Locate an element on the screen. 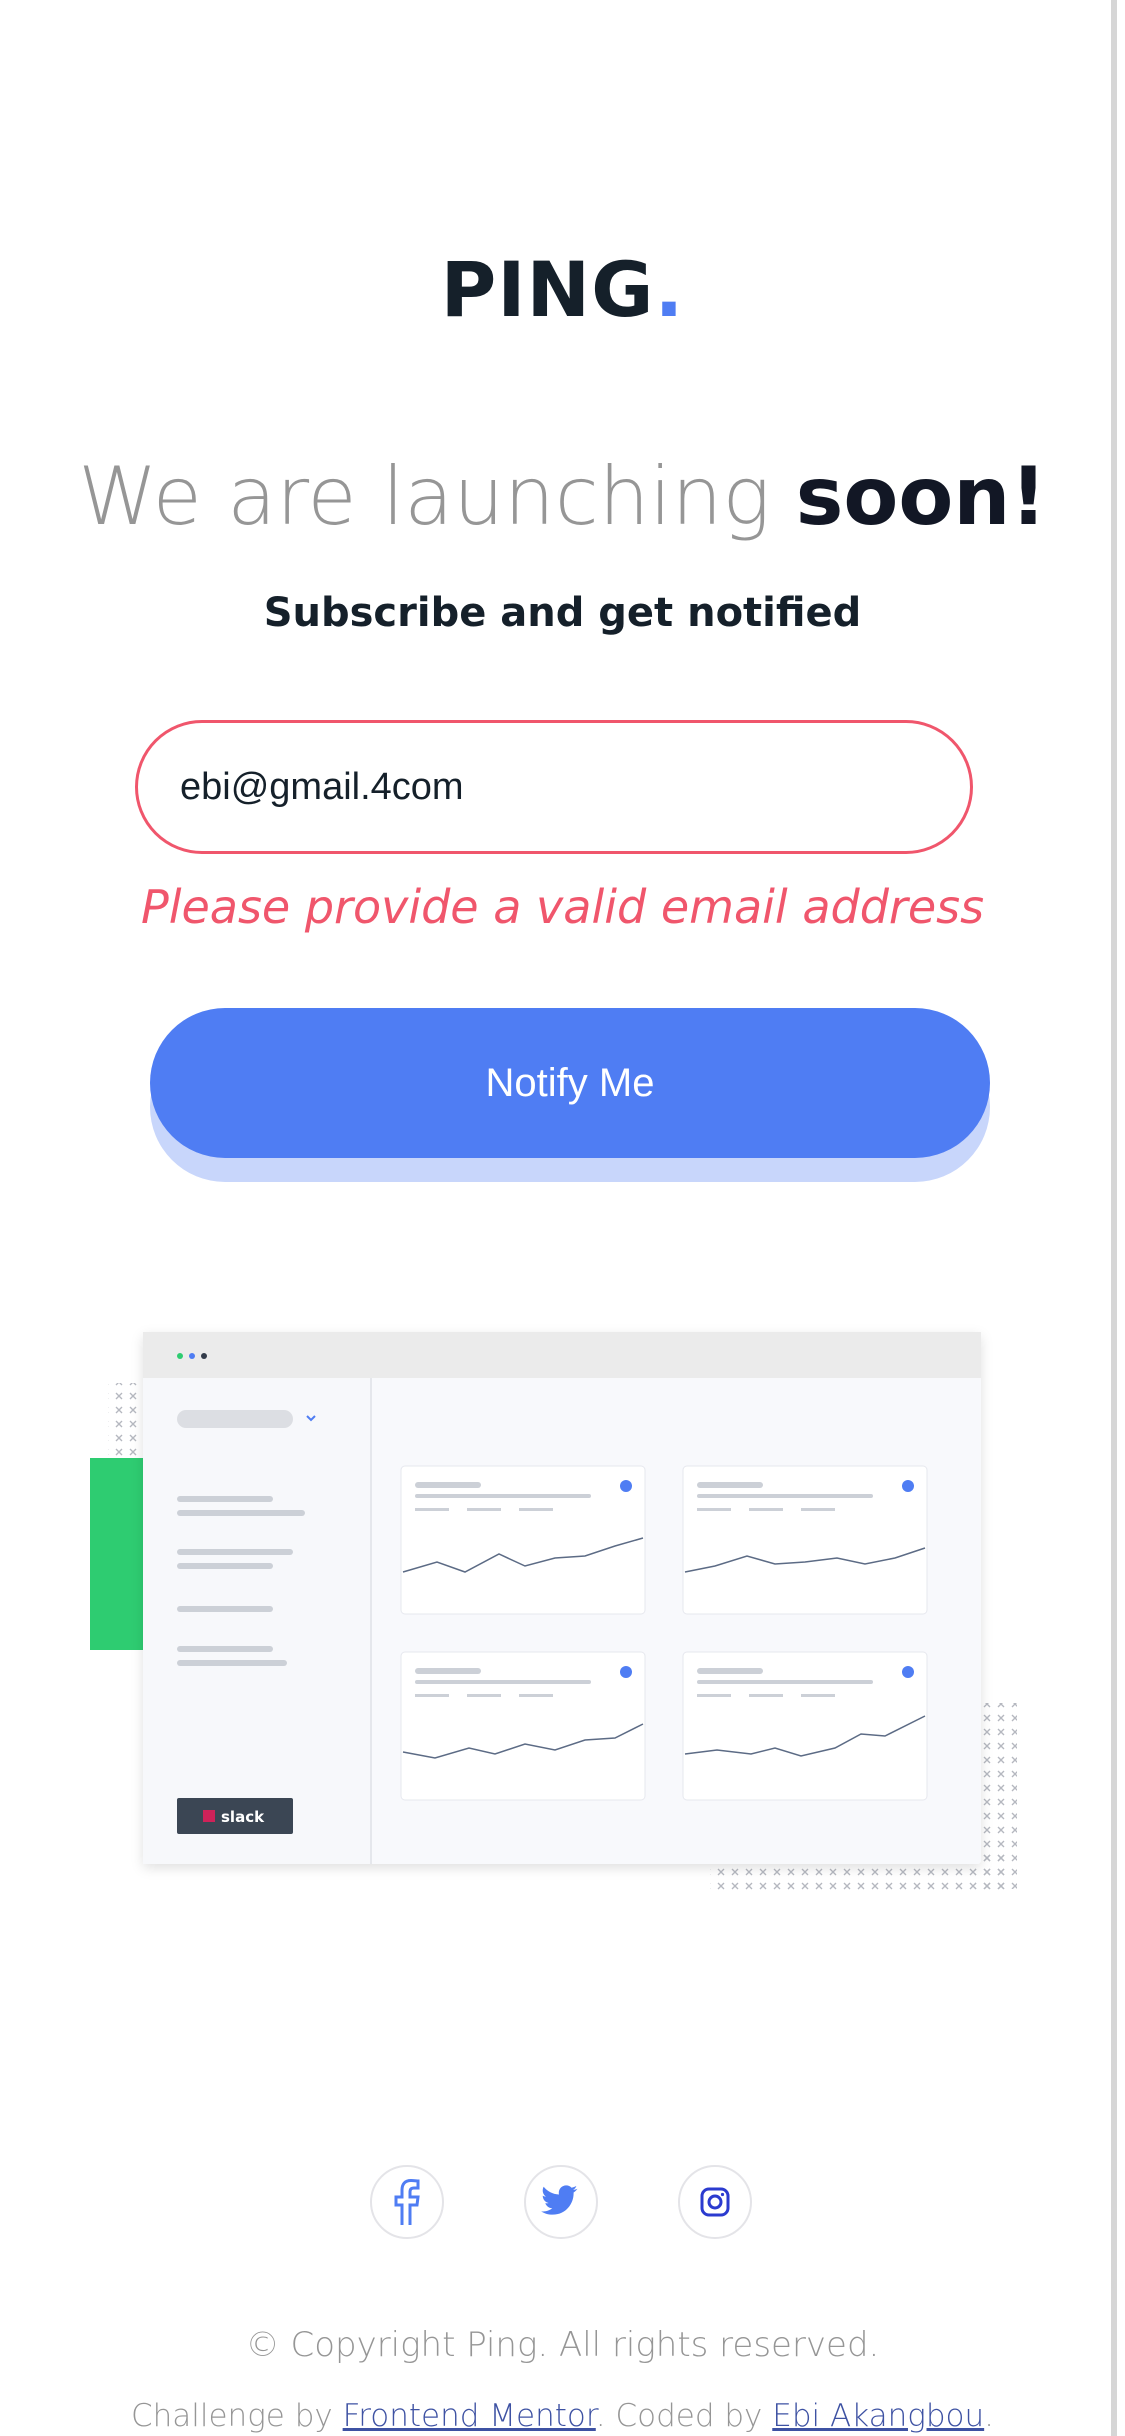 The image size is (1125, 2436). copyright-text: © Copyright Ping. All rights reserved. is located at coordinates (562, 2345).